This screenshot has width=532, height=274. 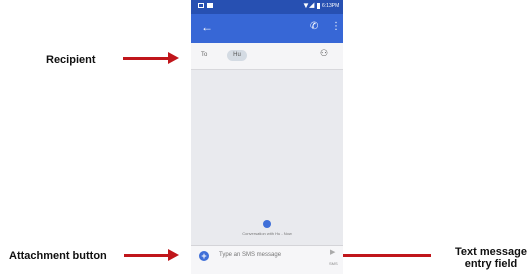 What do you see at coordinates (267, 28) in the screenshot?
I see `app-bar: ← ✆ ⋮` at bounding box center [267, 28].